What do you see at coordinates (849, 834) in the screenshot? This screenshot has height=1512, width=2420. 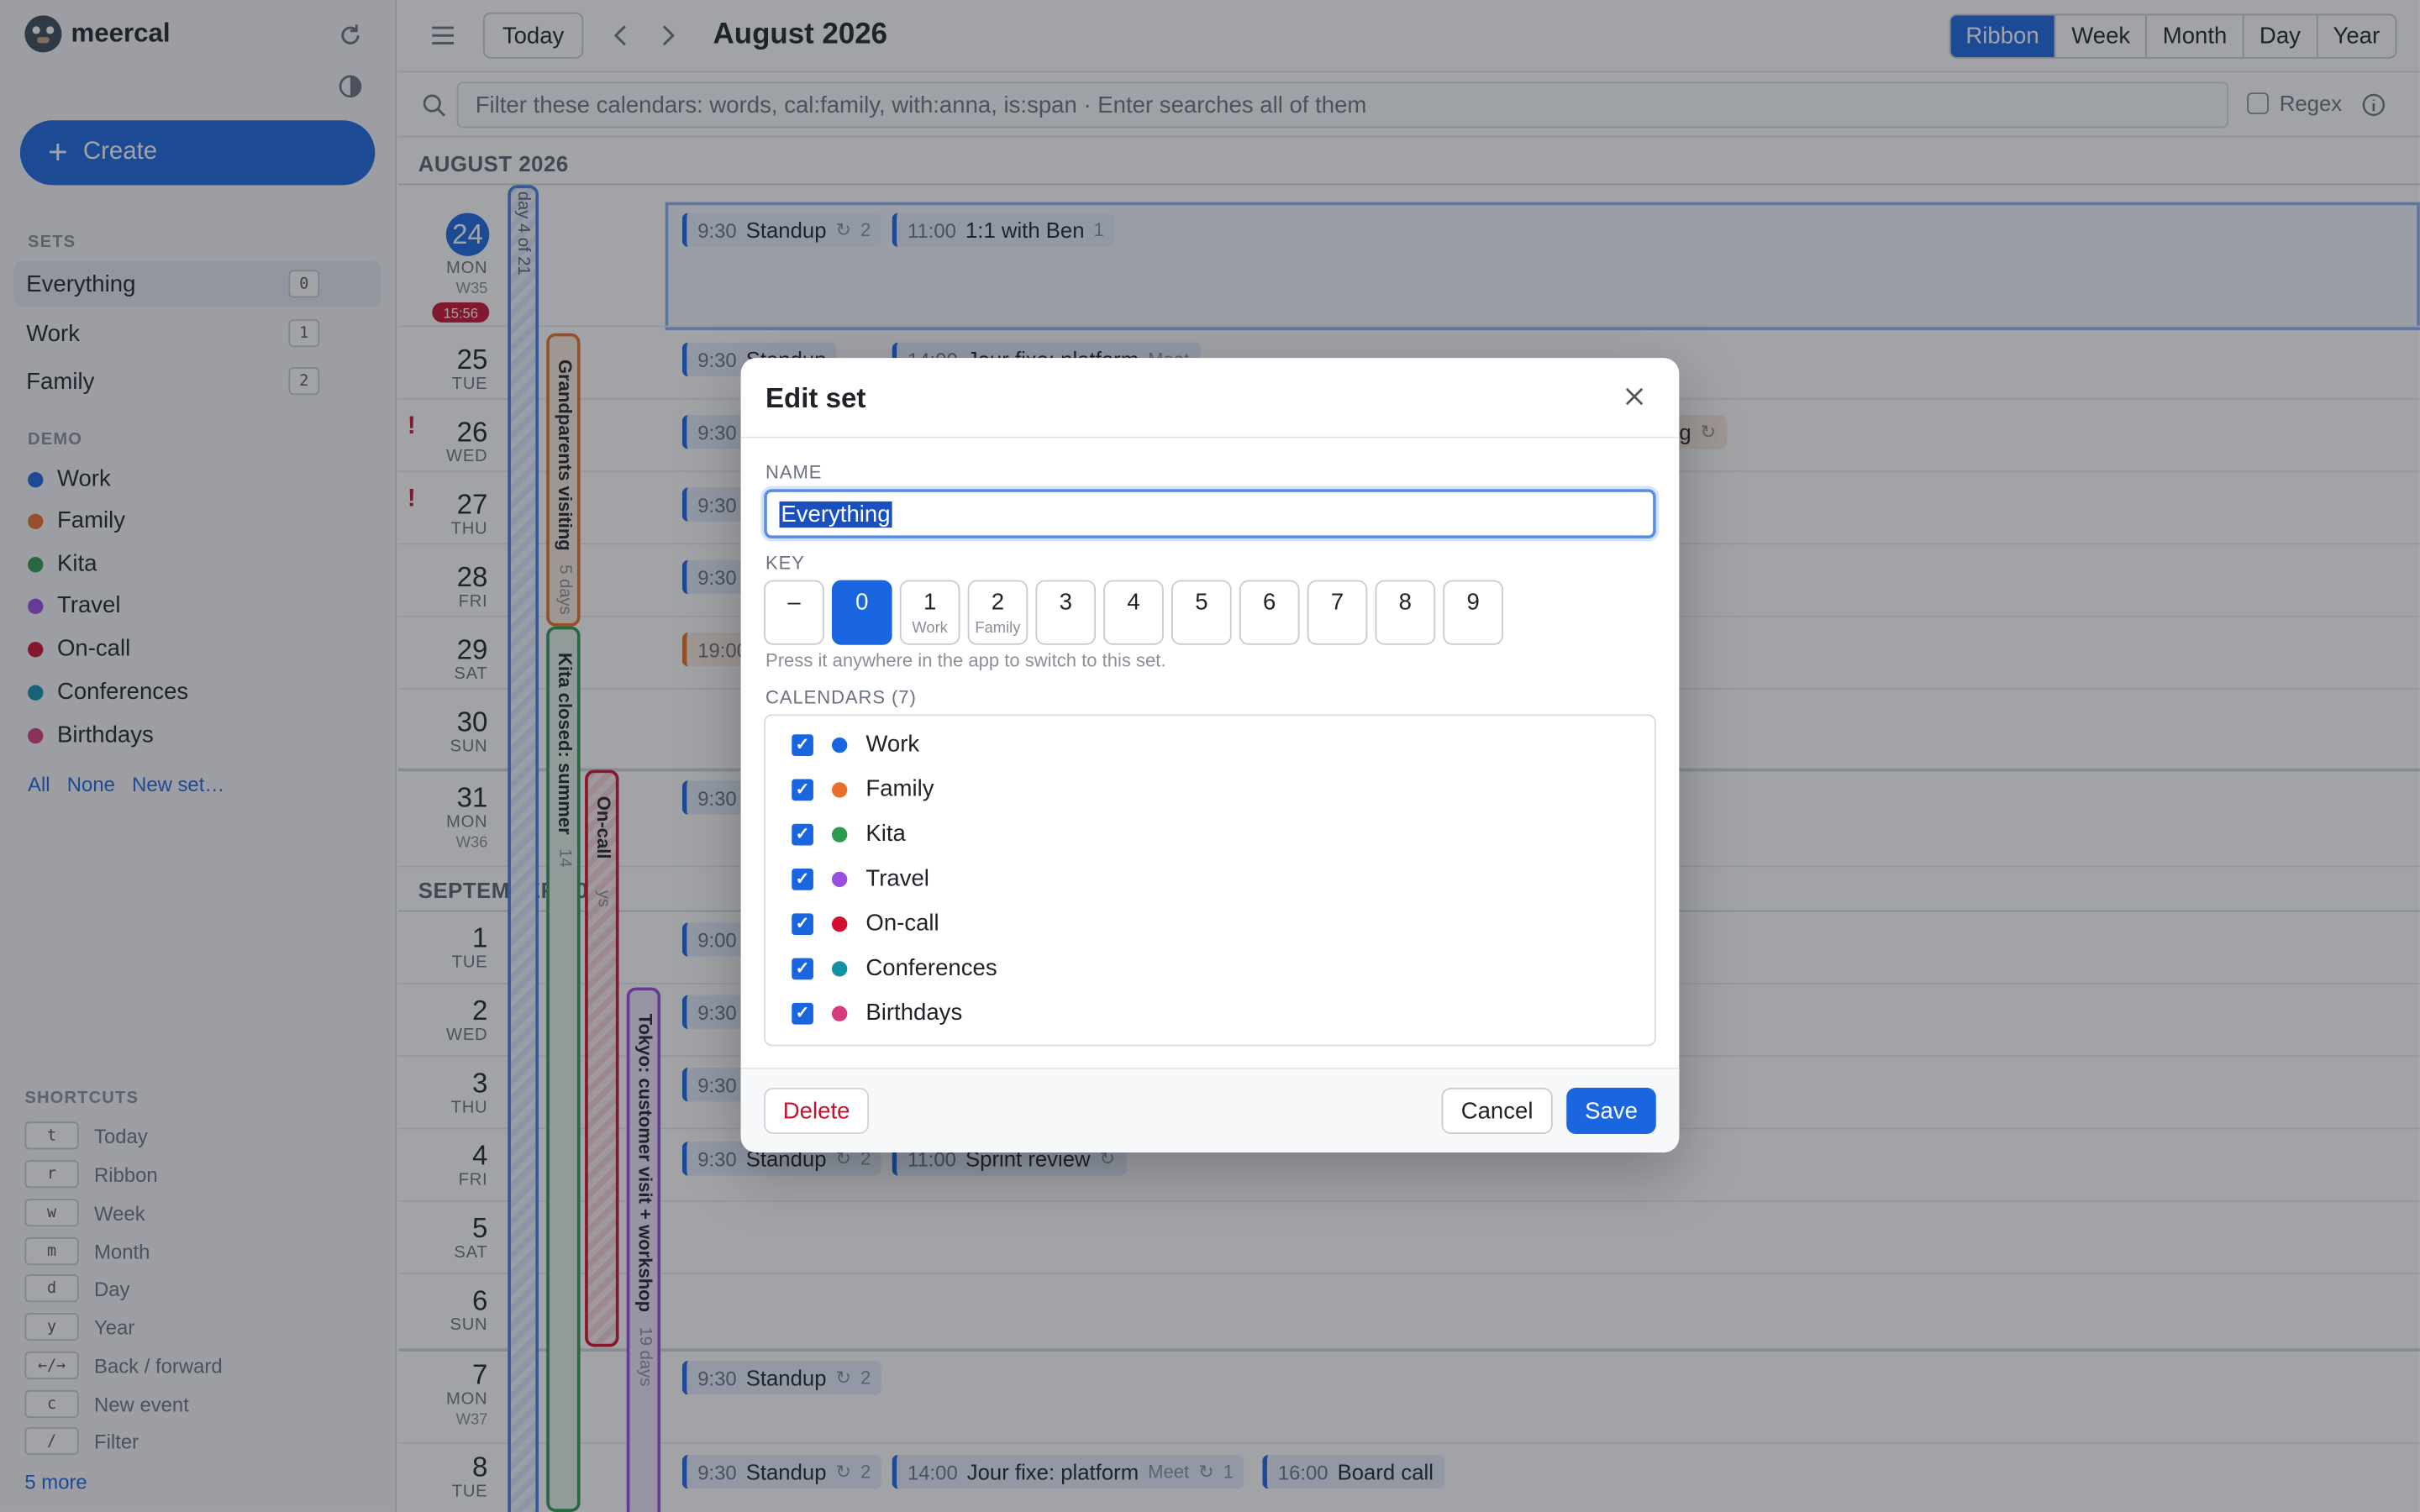 I see `calendar-option-kita: ✓ Kita` at bounding box center [849, 834].